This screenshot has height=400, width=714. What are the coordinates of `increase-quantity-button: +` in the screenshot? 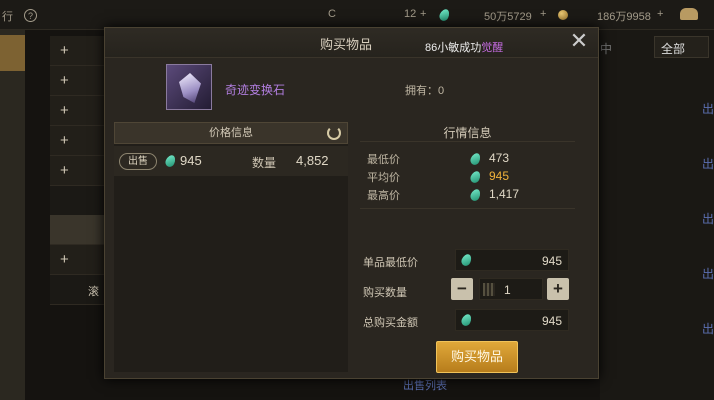 It's located at (558, 289).